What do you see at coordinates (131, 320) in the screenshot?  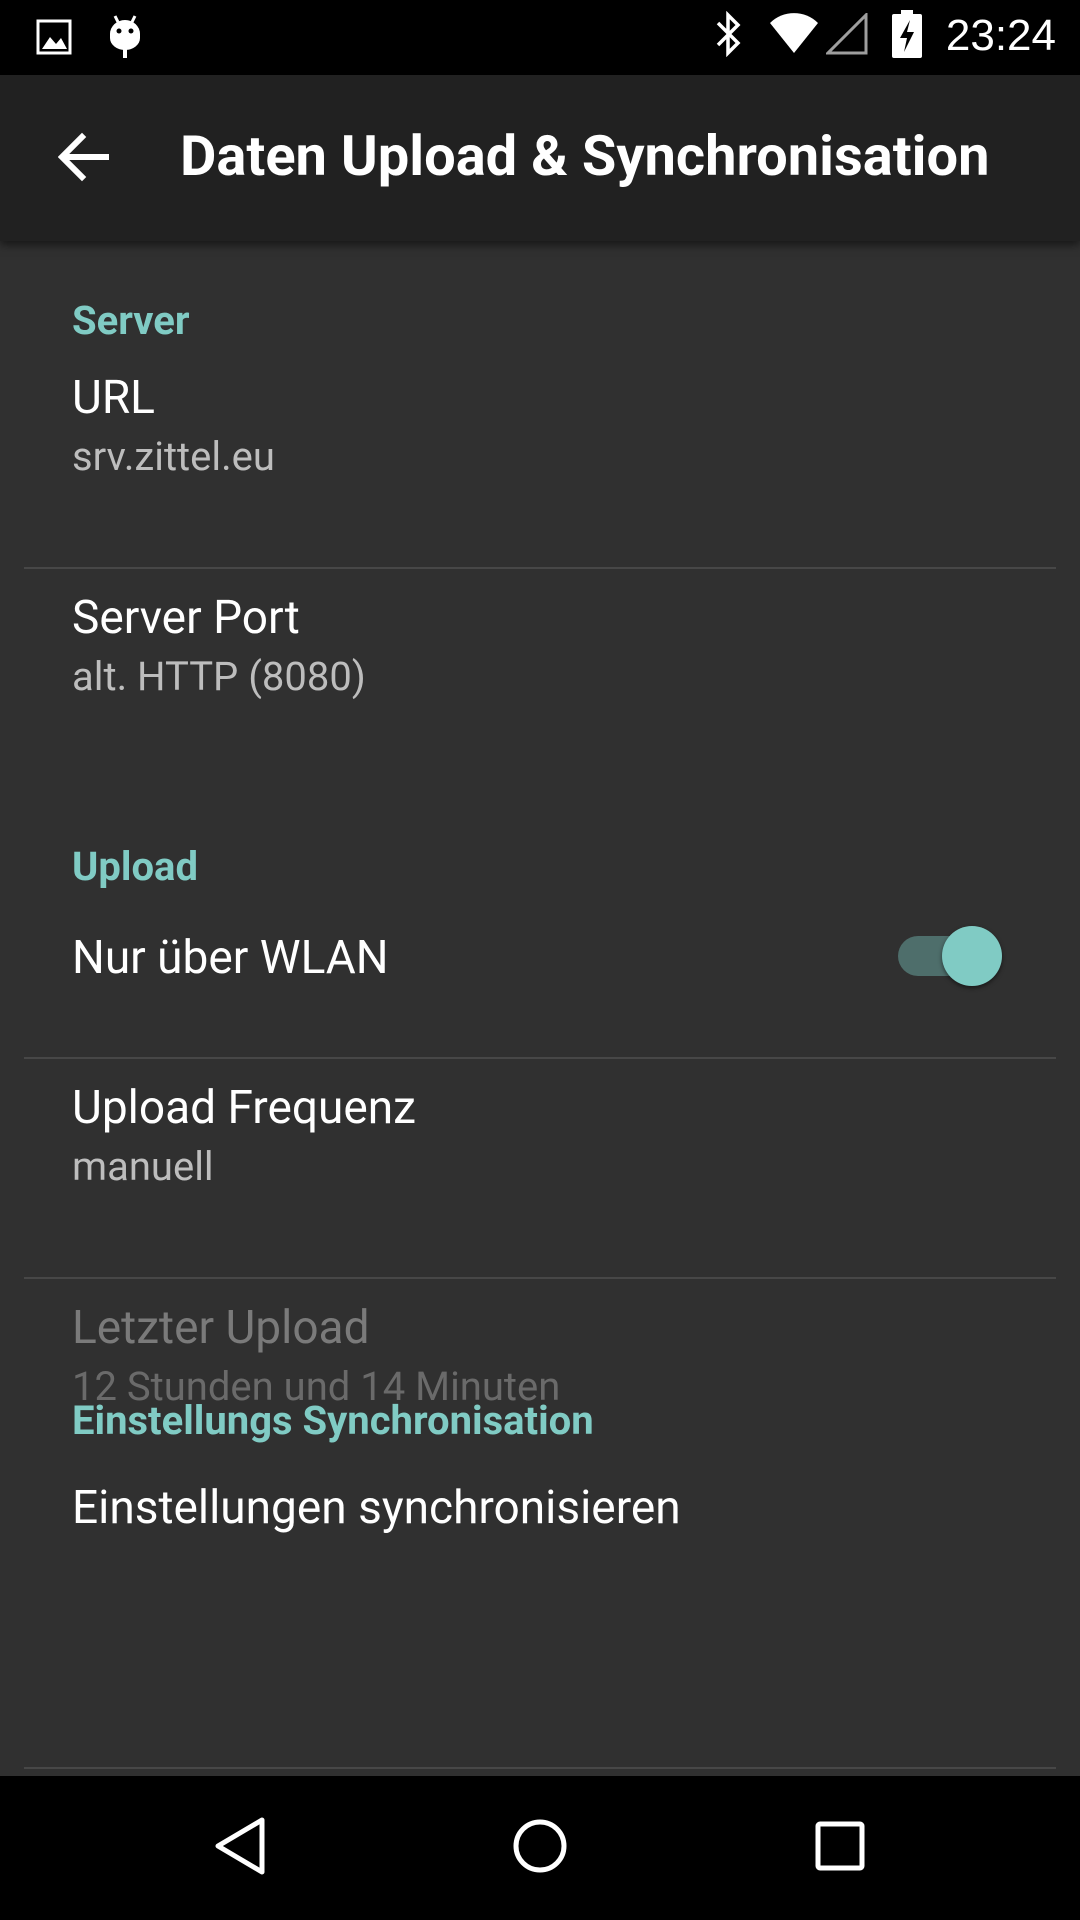 I see `category-header-server: Server` at bounding box center [131, 320].